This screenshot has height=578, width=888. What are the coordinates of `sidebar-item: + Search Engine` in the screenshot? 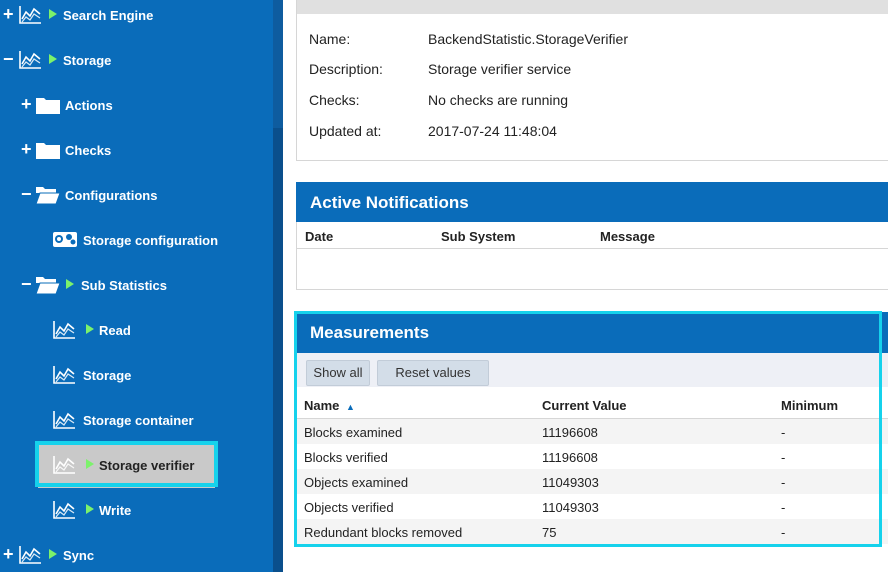 It's located at (136, 19).